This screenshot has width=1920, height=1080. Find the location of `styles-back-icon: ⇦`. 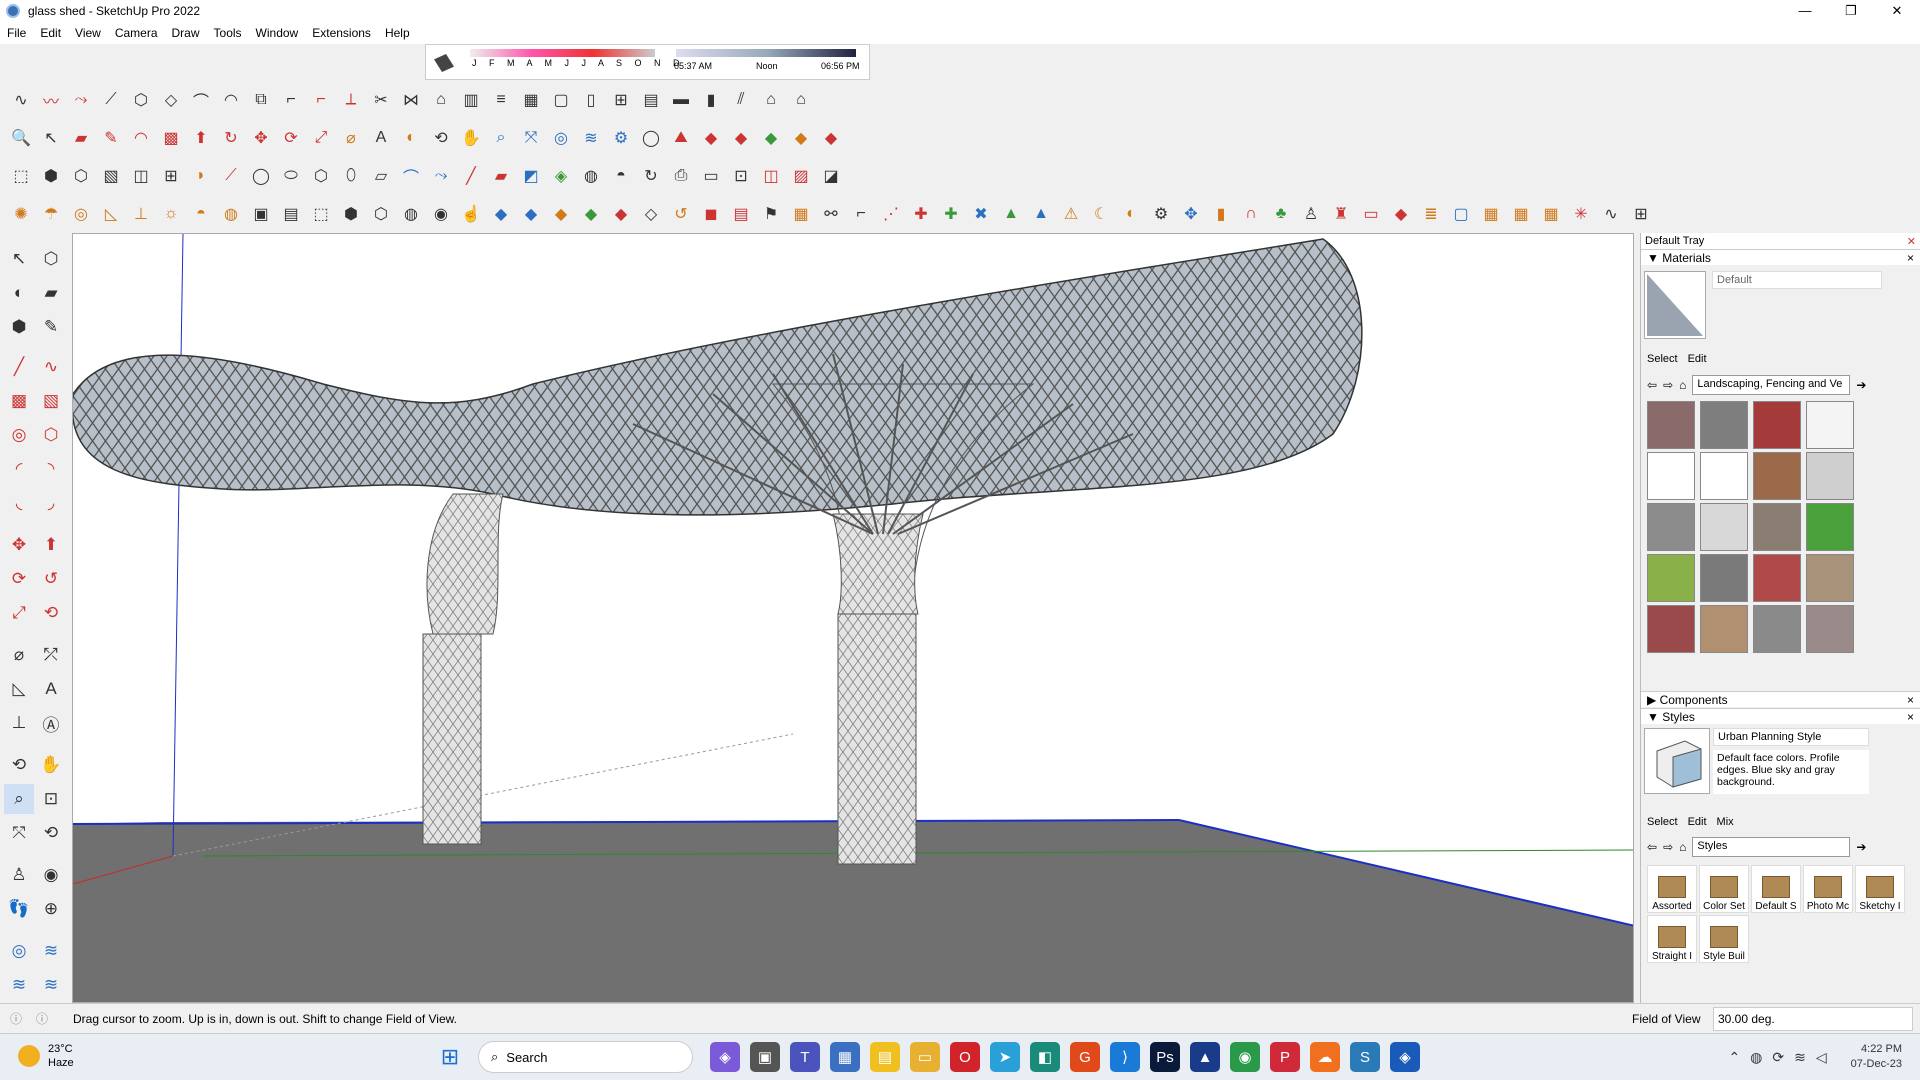

styles-back-icon: ⇦ is located at coordinates (1652, 847).